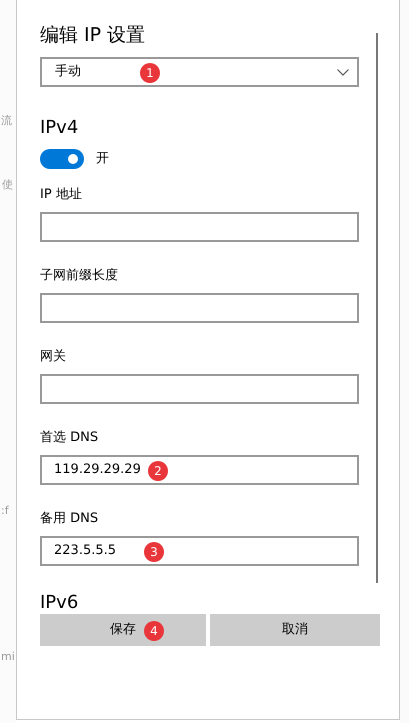 This screenshot has width=409, height=723. I want to click on save-button: 保存 4, so click(123, 630).